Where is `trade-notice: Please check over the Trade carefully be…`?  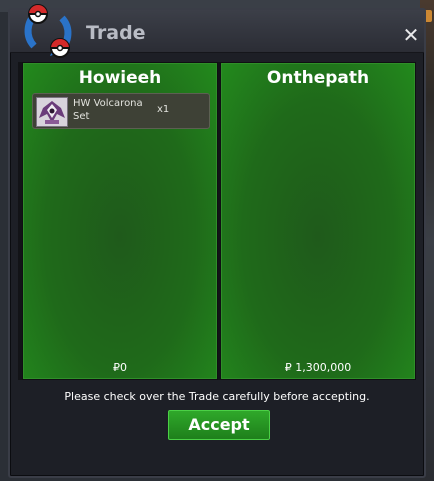
trade-notice: Please check over the Trade carefully be… is located at coordinates (217, 396).